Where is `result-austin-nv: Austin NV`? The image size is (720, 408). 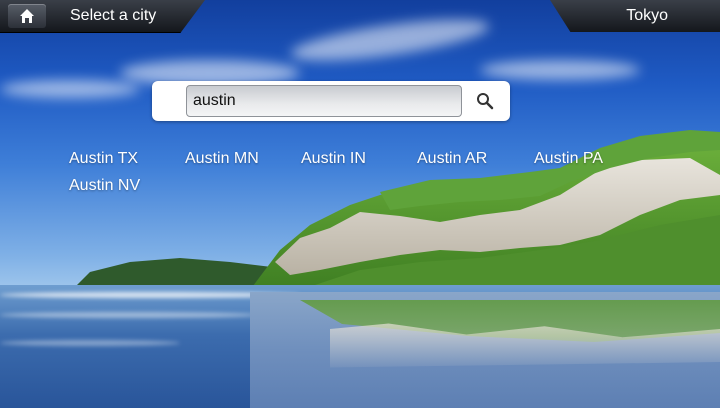
result-austin-nv: Austin NV is located at coordinates (104, 186).